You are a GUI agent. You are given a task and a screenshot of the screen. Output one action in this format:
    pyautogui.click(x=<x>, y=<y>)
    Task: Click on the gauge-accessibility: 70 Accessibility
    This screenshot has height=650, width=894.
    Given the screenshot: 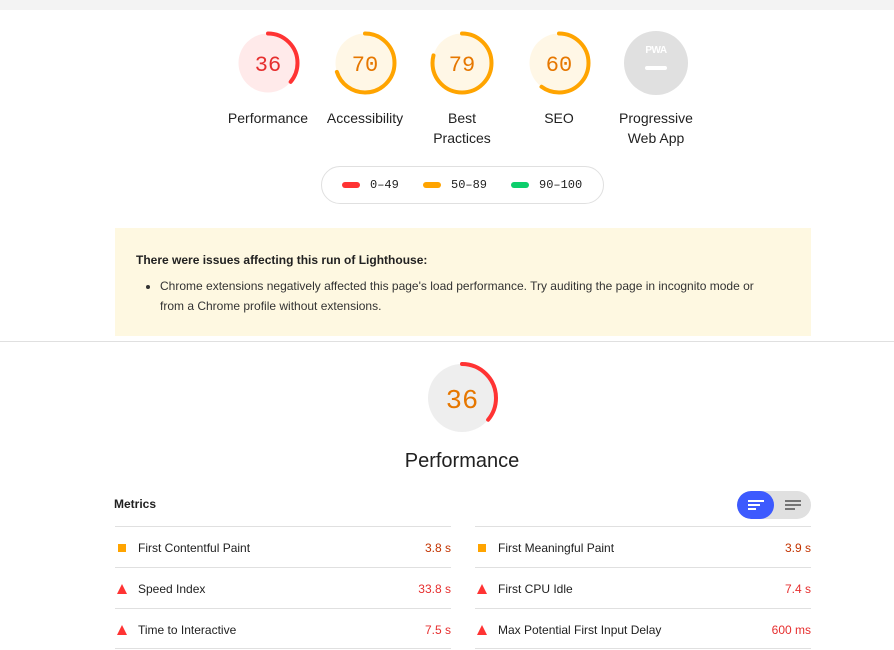 What is the action you would take?
    pyautogui.click(x=365, y=79)
    